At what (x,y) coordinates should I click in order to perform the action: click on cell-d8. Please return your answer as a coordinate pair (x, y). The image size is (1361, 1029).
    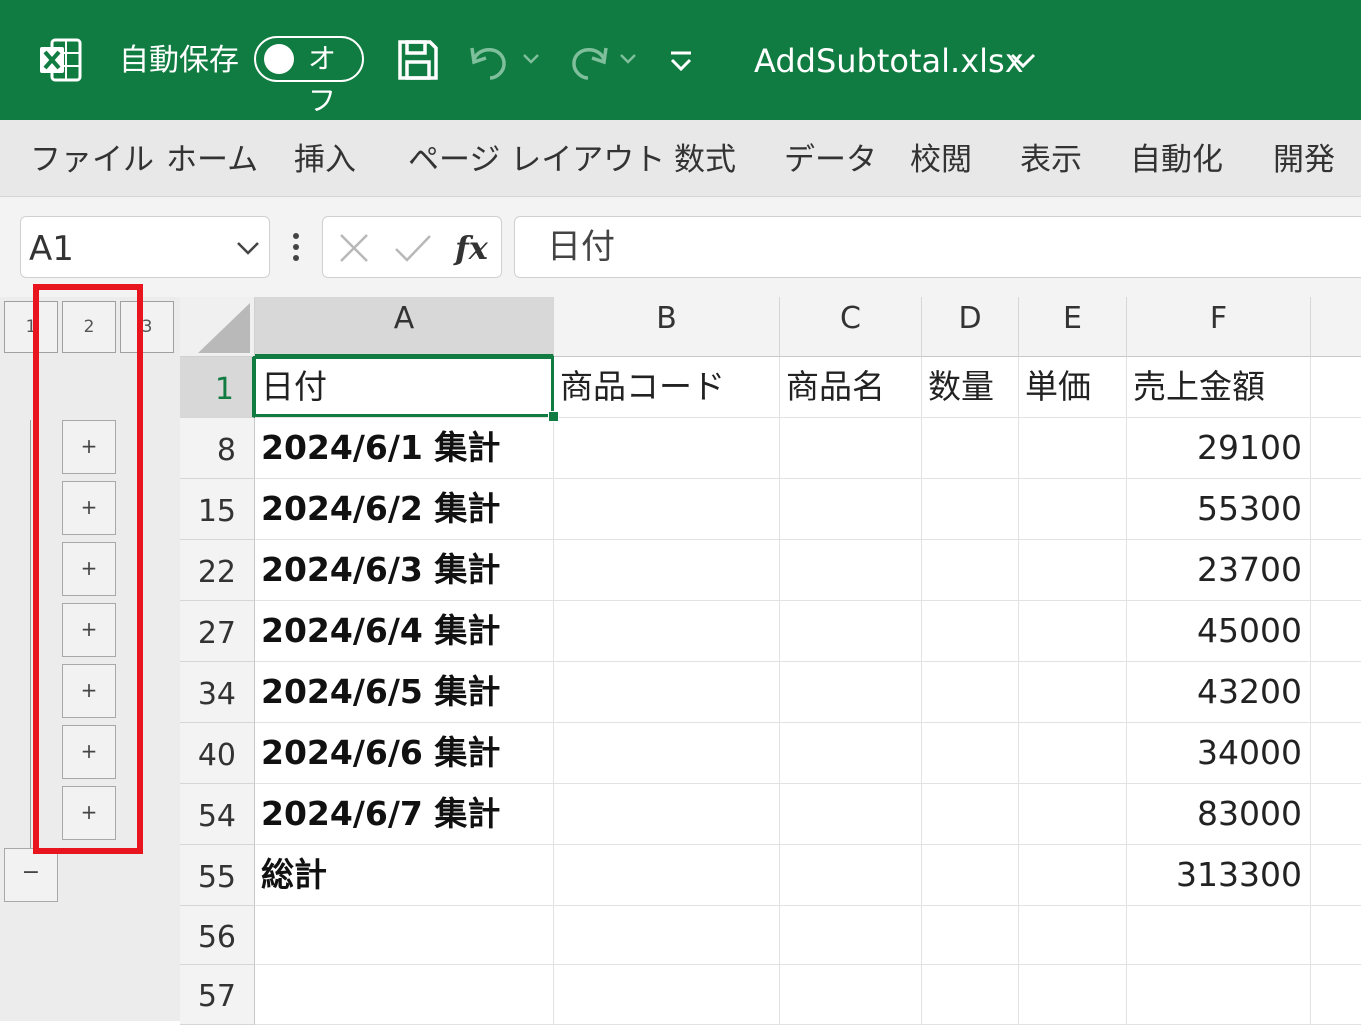
    Looking at the image, I should click on (970, 448).